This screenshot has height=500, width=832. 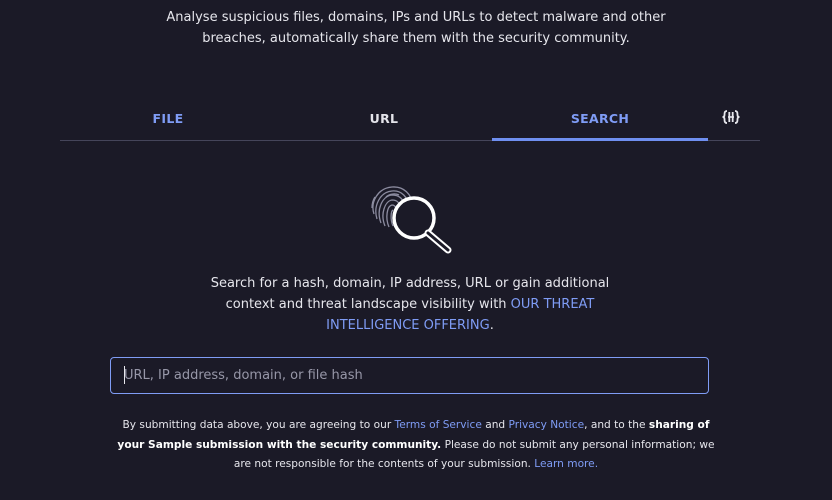 I want to click on learn-more-link: Learn more., so click(x=566, y=464).